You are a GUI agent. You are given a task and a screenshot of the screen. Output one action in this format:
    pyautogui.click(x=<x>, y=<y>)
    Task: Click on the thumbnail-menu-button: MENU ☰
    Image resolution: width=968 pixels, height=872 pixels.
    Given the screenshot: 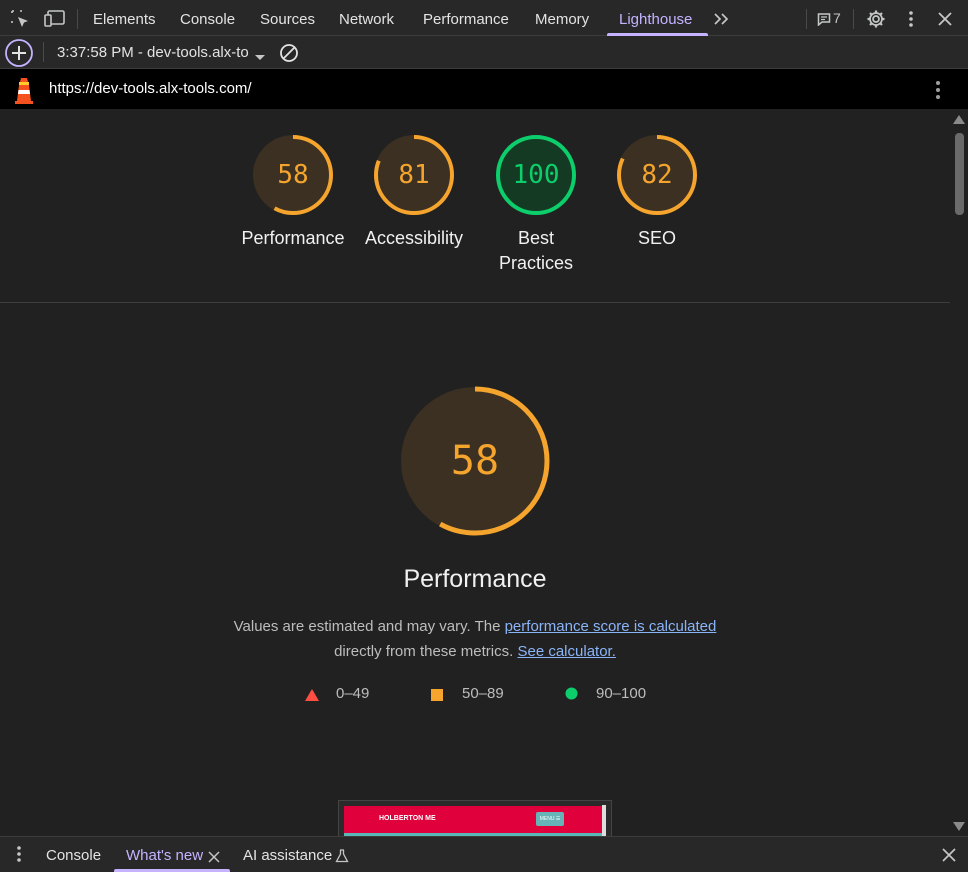 What is the action you would take?
    pyautogui.click(x=550, y=819)
    